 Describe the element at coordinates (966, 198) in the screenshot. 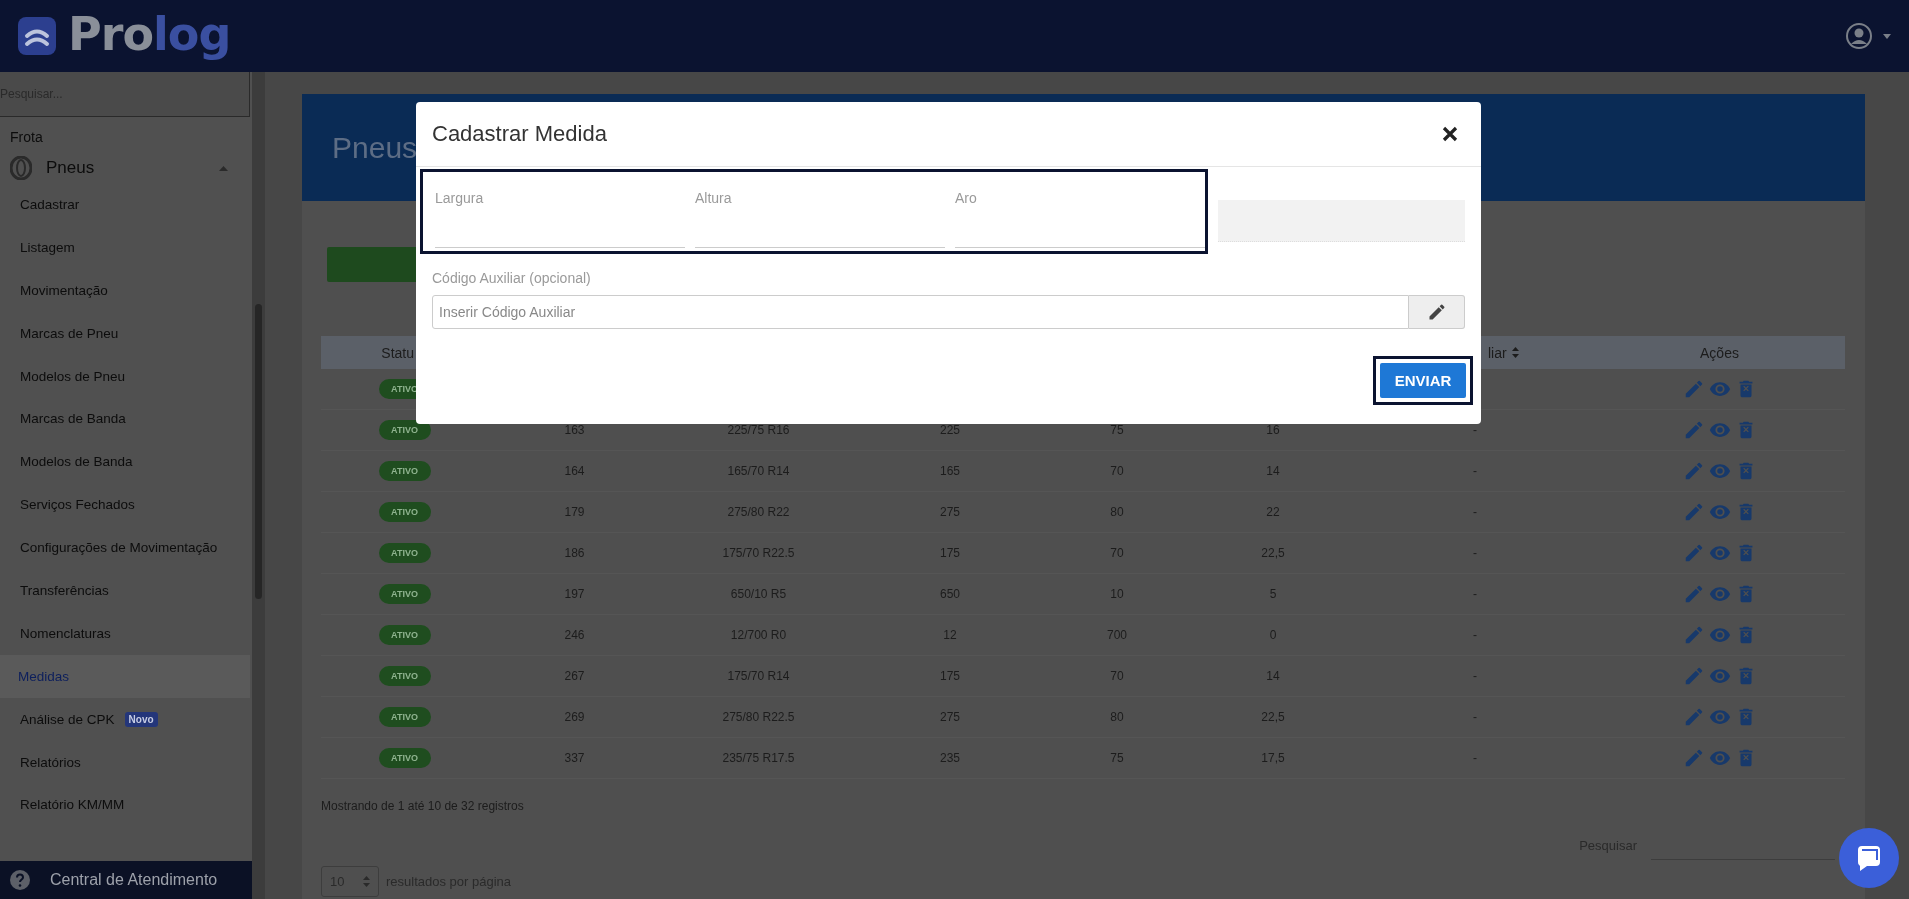

I see `field-label: Aro` at that location.